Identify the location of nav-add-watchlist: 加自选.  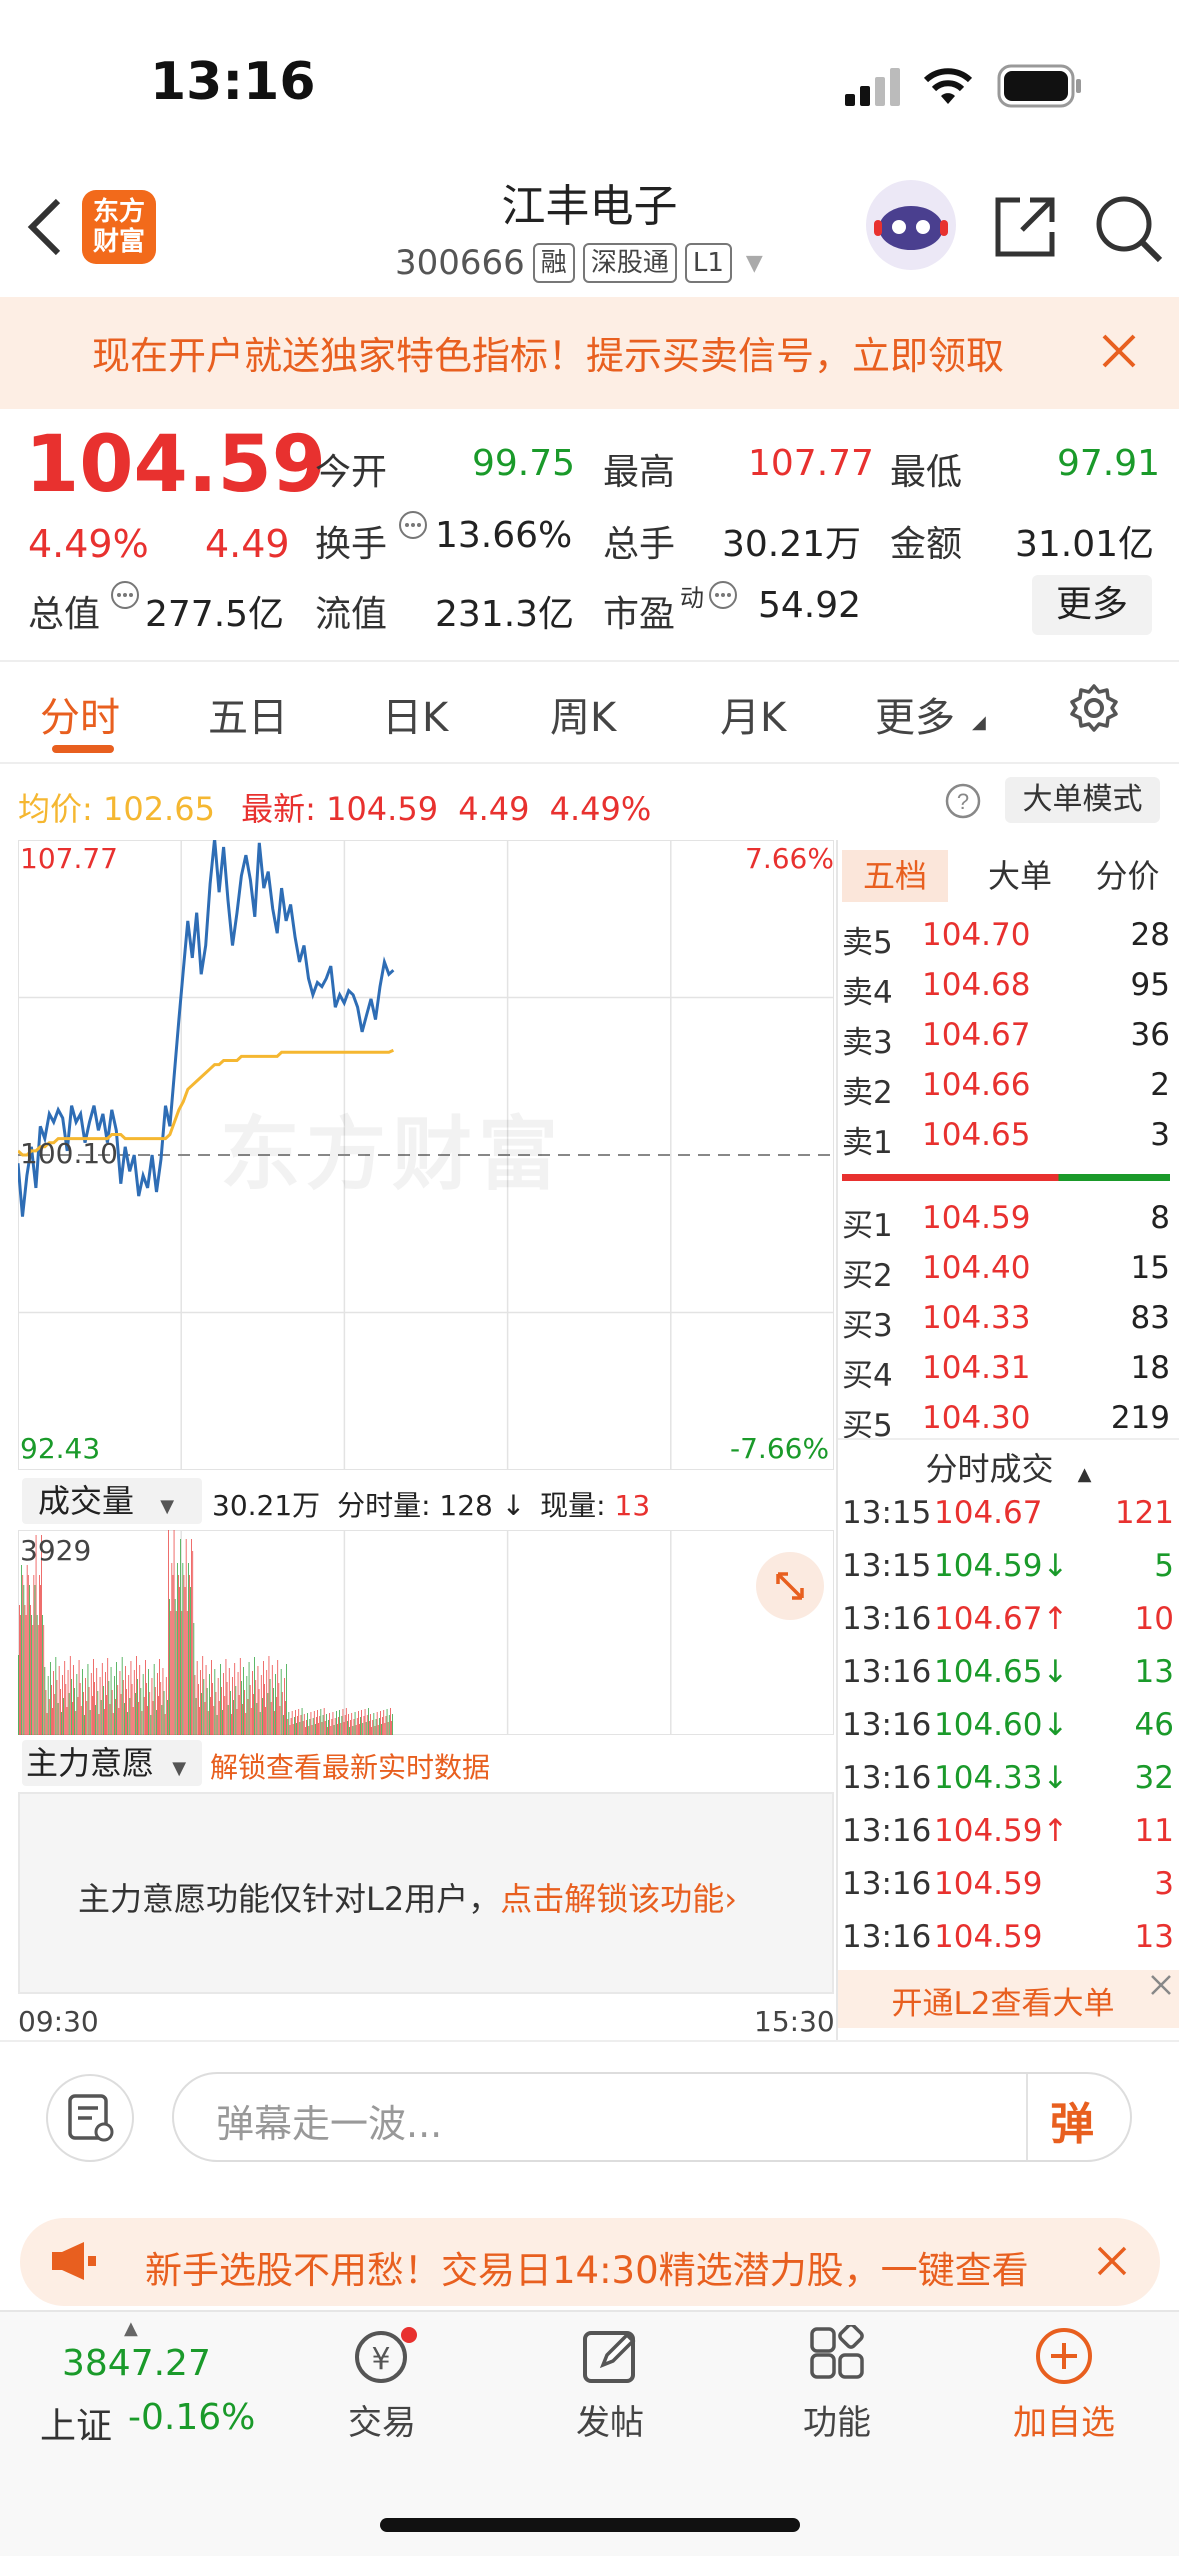
(1064, 2384).